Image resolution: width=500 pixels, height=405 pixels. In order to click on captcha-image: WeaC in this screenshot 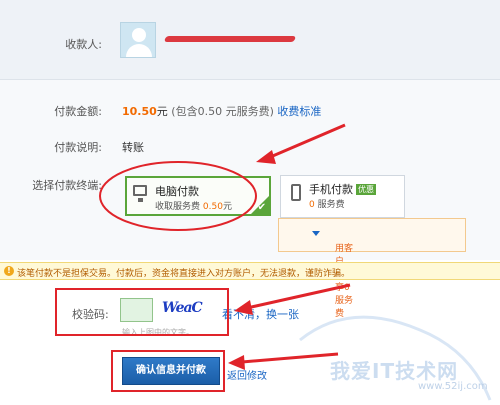, I will do `click(183, 310)`.